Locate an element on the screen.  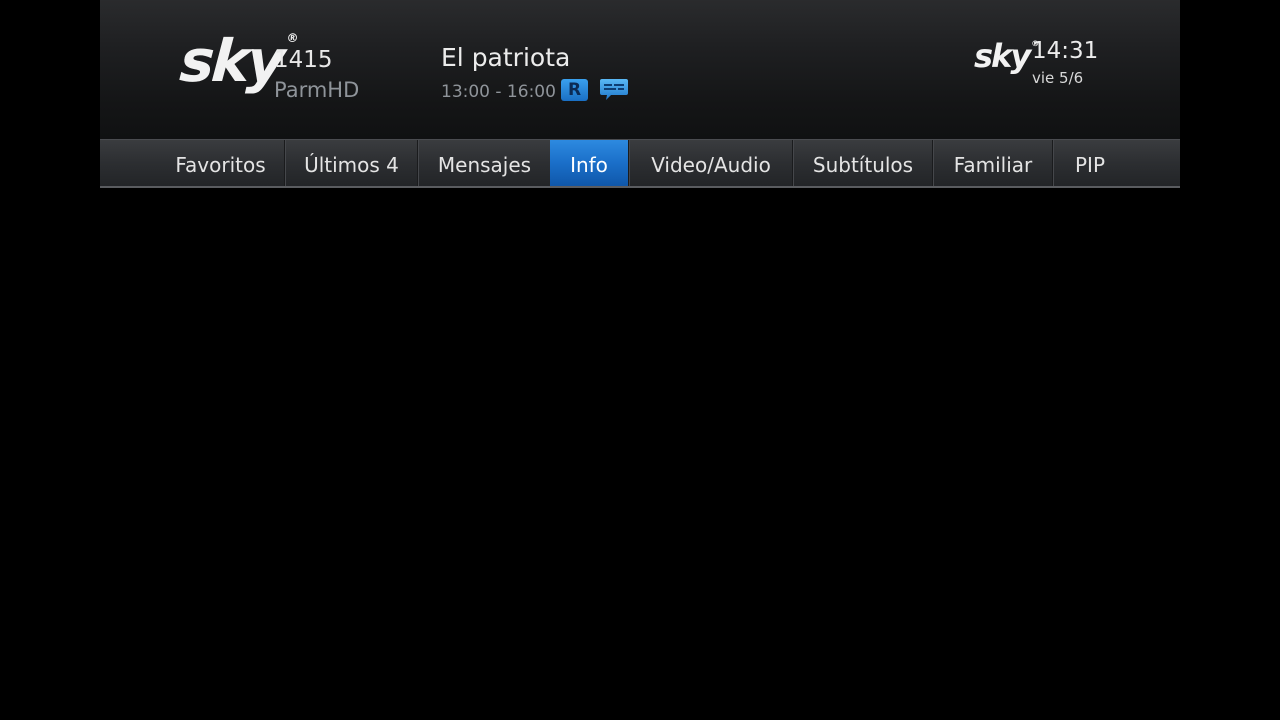
tab-info: Info is located at coordinates (589, 163).